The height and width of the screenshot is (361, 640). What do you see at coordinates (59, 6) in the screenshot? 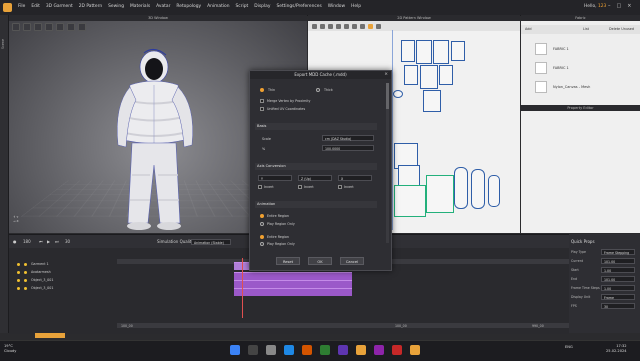
I see `menu-3d-garment: 3D Garment` at bounding box center [59, 6].